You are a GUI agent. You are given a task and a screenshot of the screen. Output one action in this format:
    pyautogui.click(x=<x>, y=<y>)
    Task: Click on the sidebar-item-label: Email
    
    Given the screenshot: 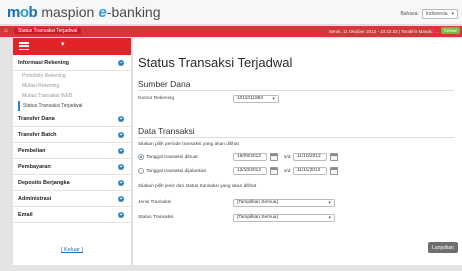 What is the action you would take?
    pyautogui.click(x=25, y=214)
    